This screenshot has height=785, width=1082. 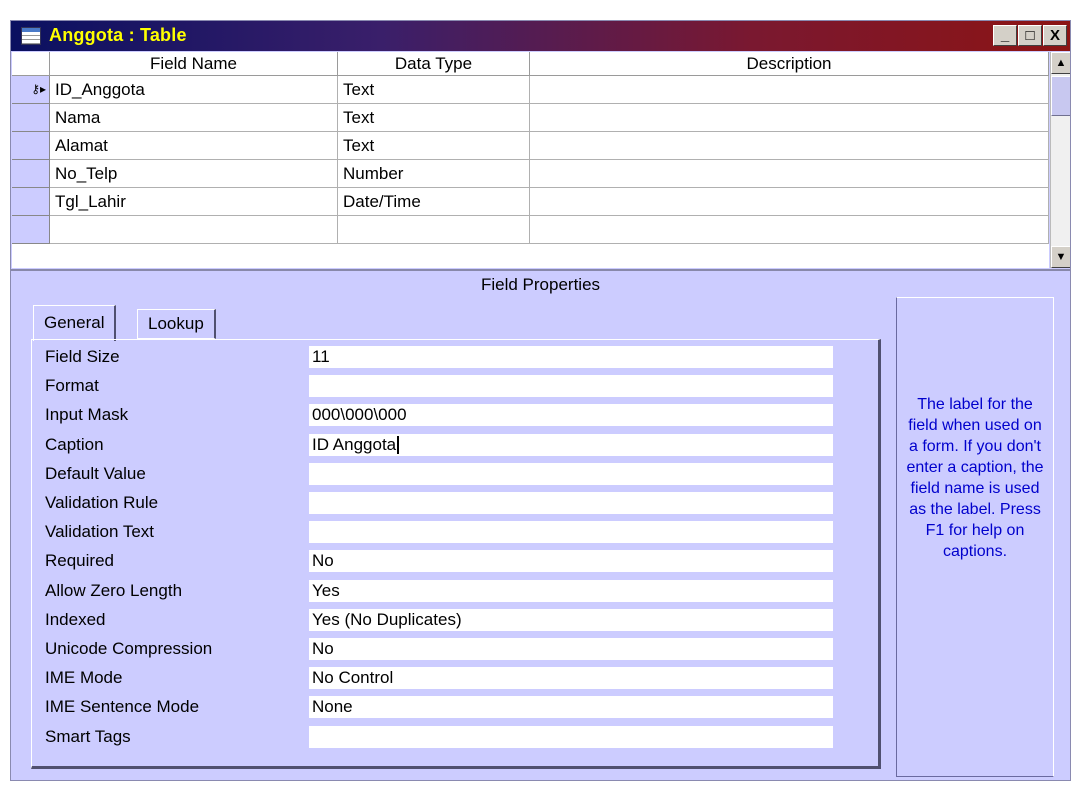 What do you see at coordinates (571, 619) in the screenshot?
I see `property-value: Yes (No Duplicates)` at bounding box center [571, 619].